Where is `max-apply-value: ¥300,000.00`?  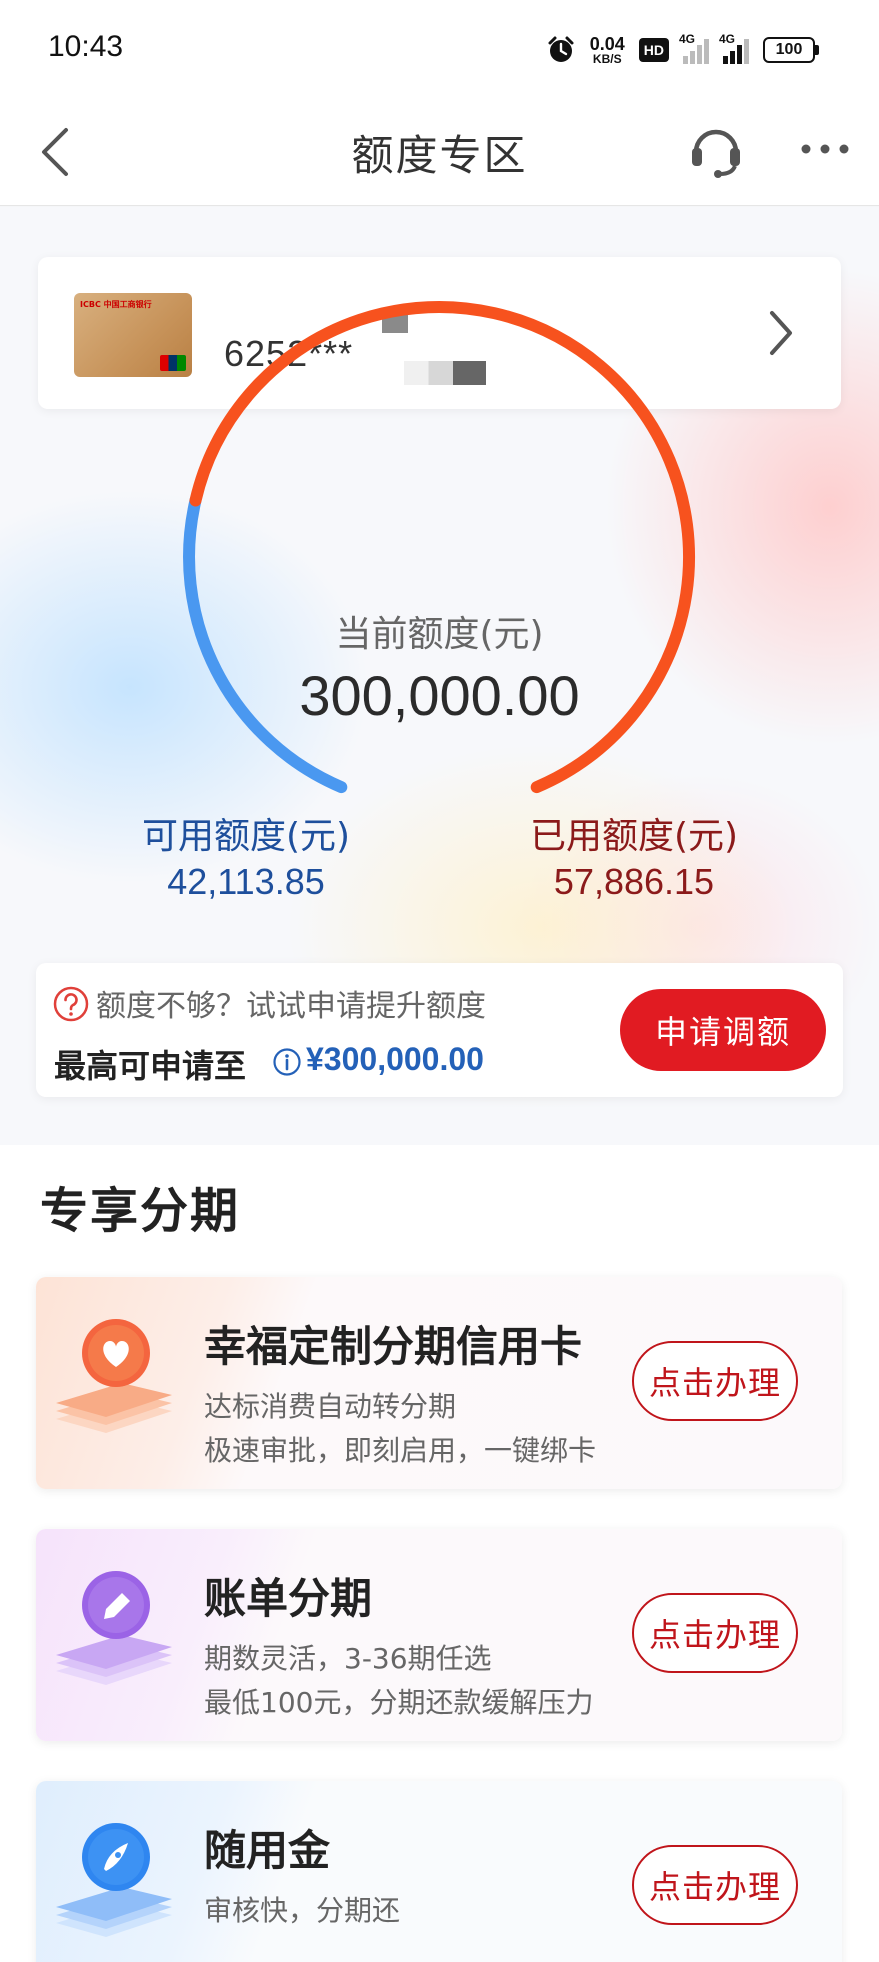
max-apply-value: ¥300,000.00 is located at coordinates (395, 1059).